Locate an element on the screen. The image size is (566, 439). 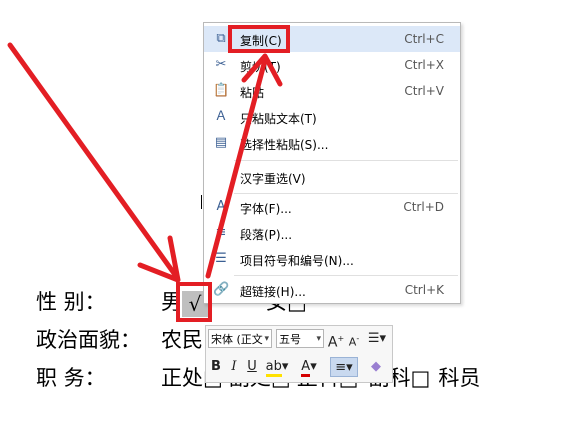
arrow-to-copy is located at coordinates (244, 166).